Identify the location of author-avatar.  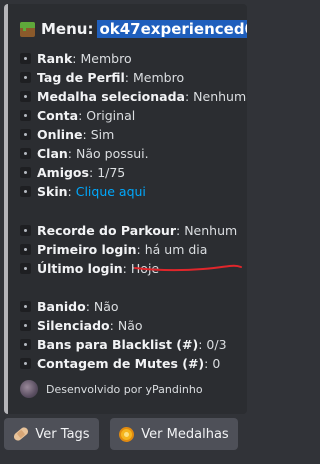
(29, 389).